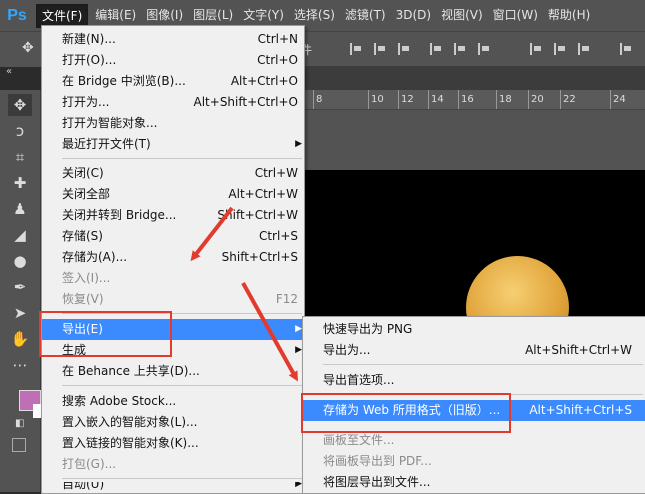  Describe the element at coordinates (474, 350) in the screenshot. I see `menu-item-export-as: 导出为... Alt+Shift+Ctrl+W` at that location.